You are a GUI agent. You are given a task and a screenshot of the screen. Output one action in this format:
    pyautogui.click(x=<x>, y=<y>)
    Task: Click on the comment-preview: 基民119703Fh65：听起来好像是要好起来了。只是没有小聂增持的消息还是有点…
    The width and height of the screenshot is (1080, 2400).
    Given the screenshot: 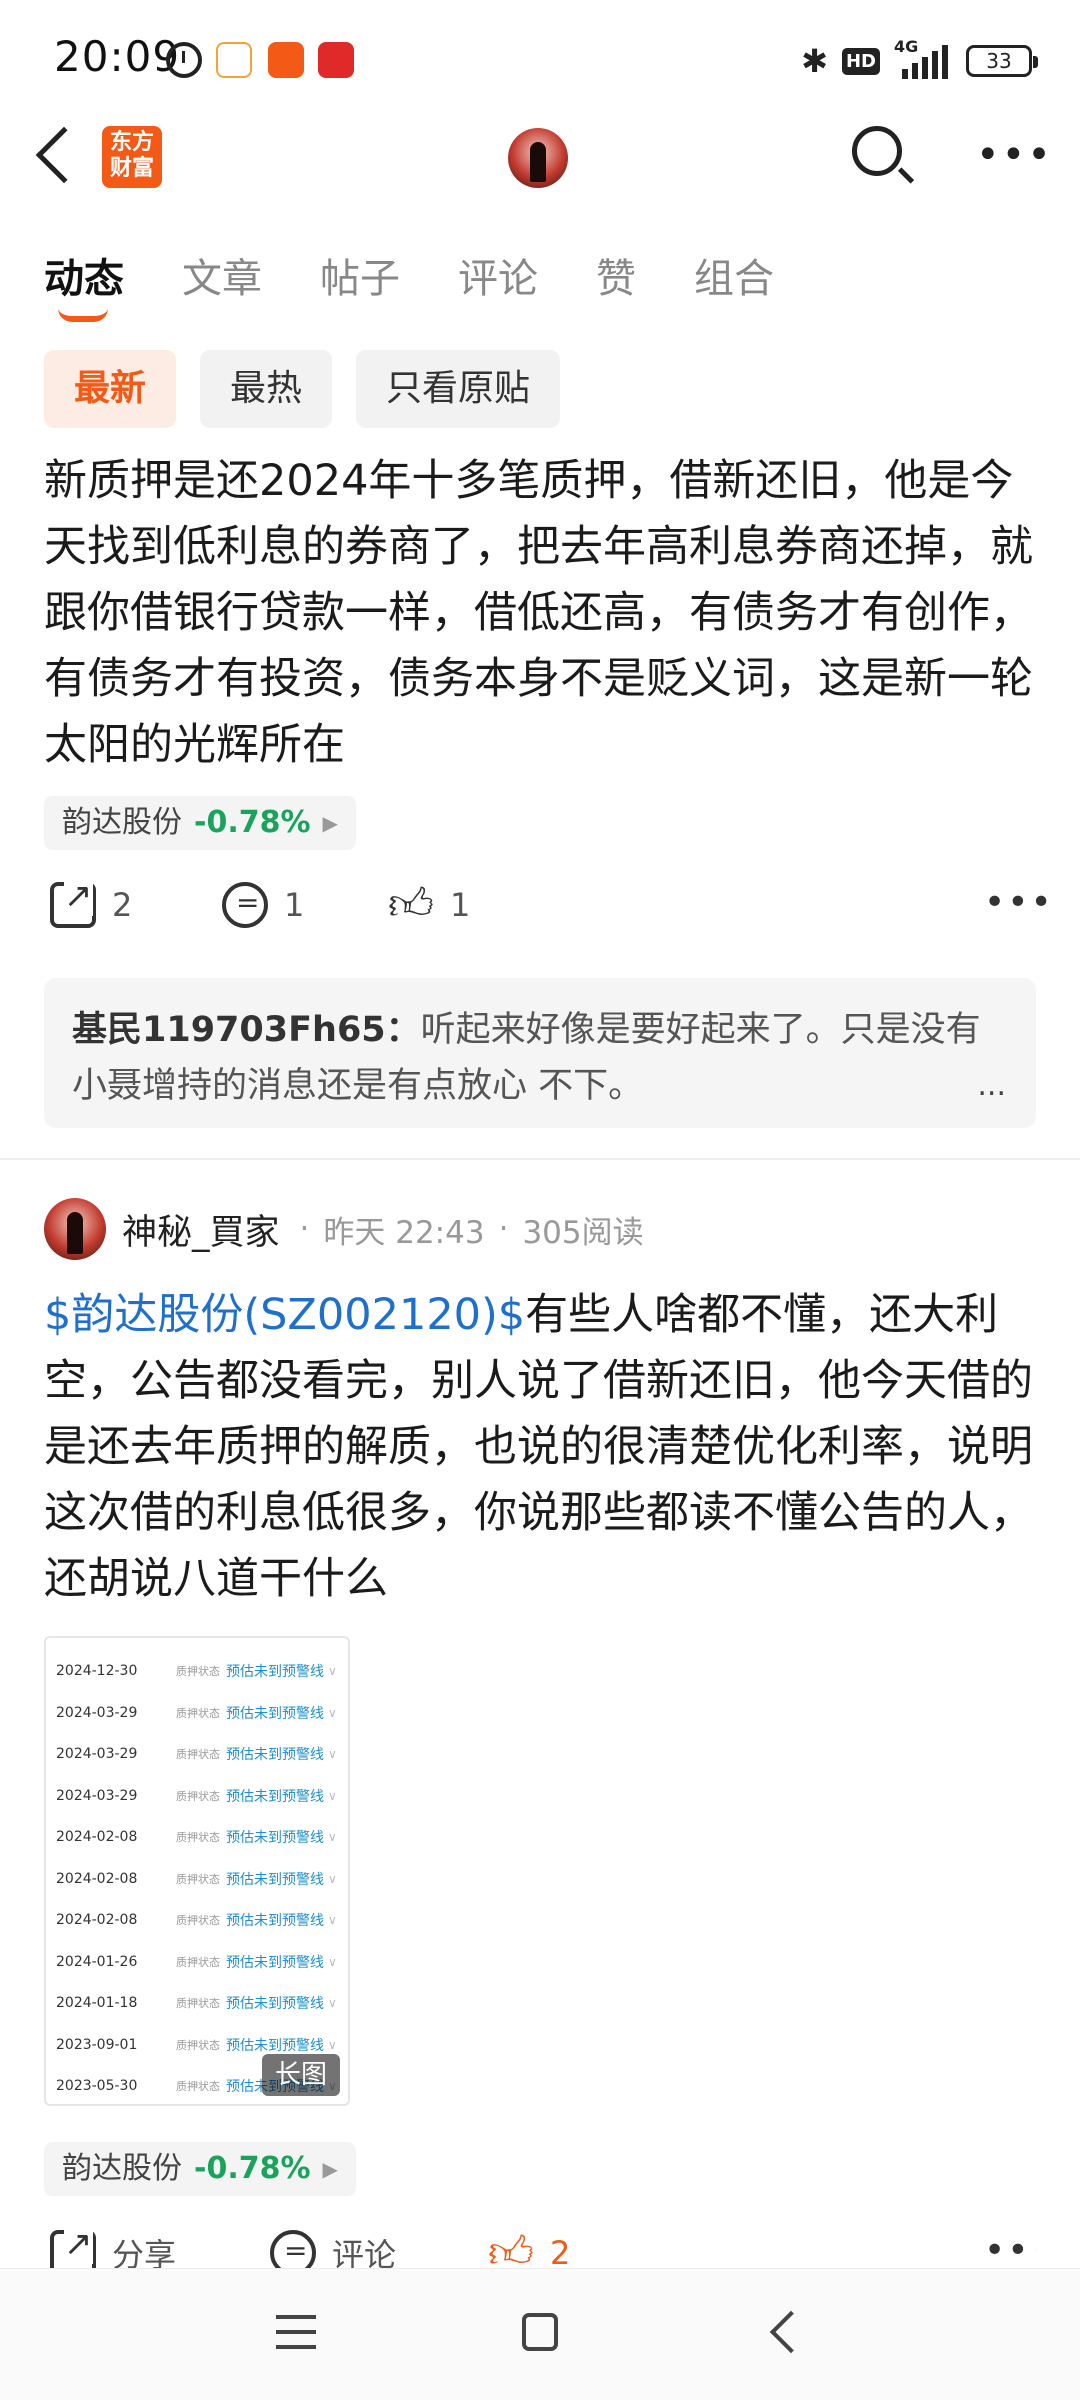 What is the action you would take?
    pyautogui.click(x=540, y=1053)
    